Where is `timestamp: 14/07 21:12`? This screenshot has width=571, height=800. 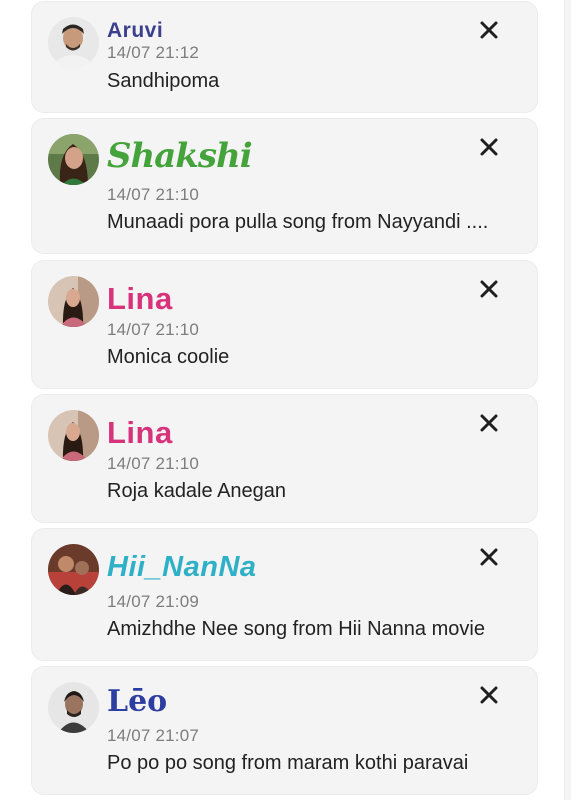
timestamp: 14/07 21:12 is located at coordinates (153, 52).